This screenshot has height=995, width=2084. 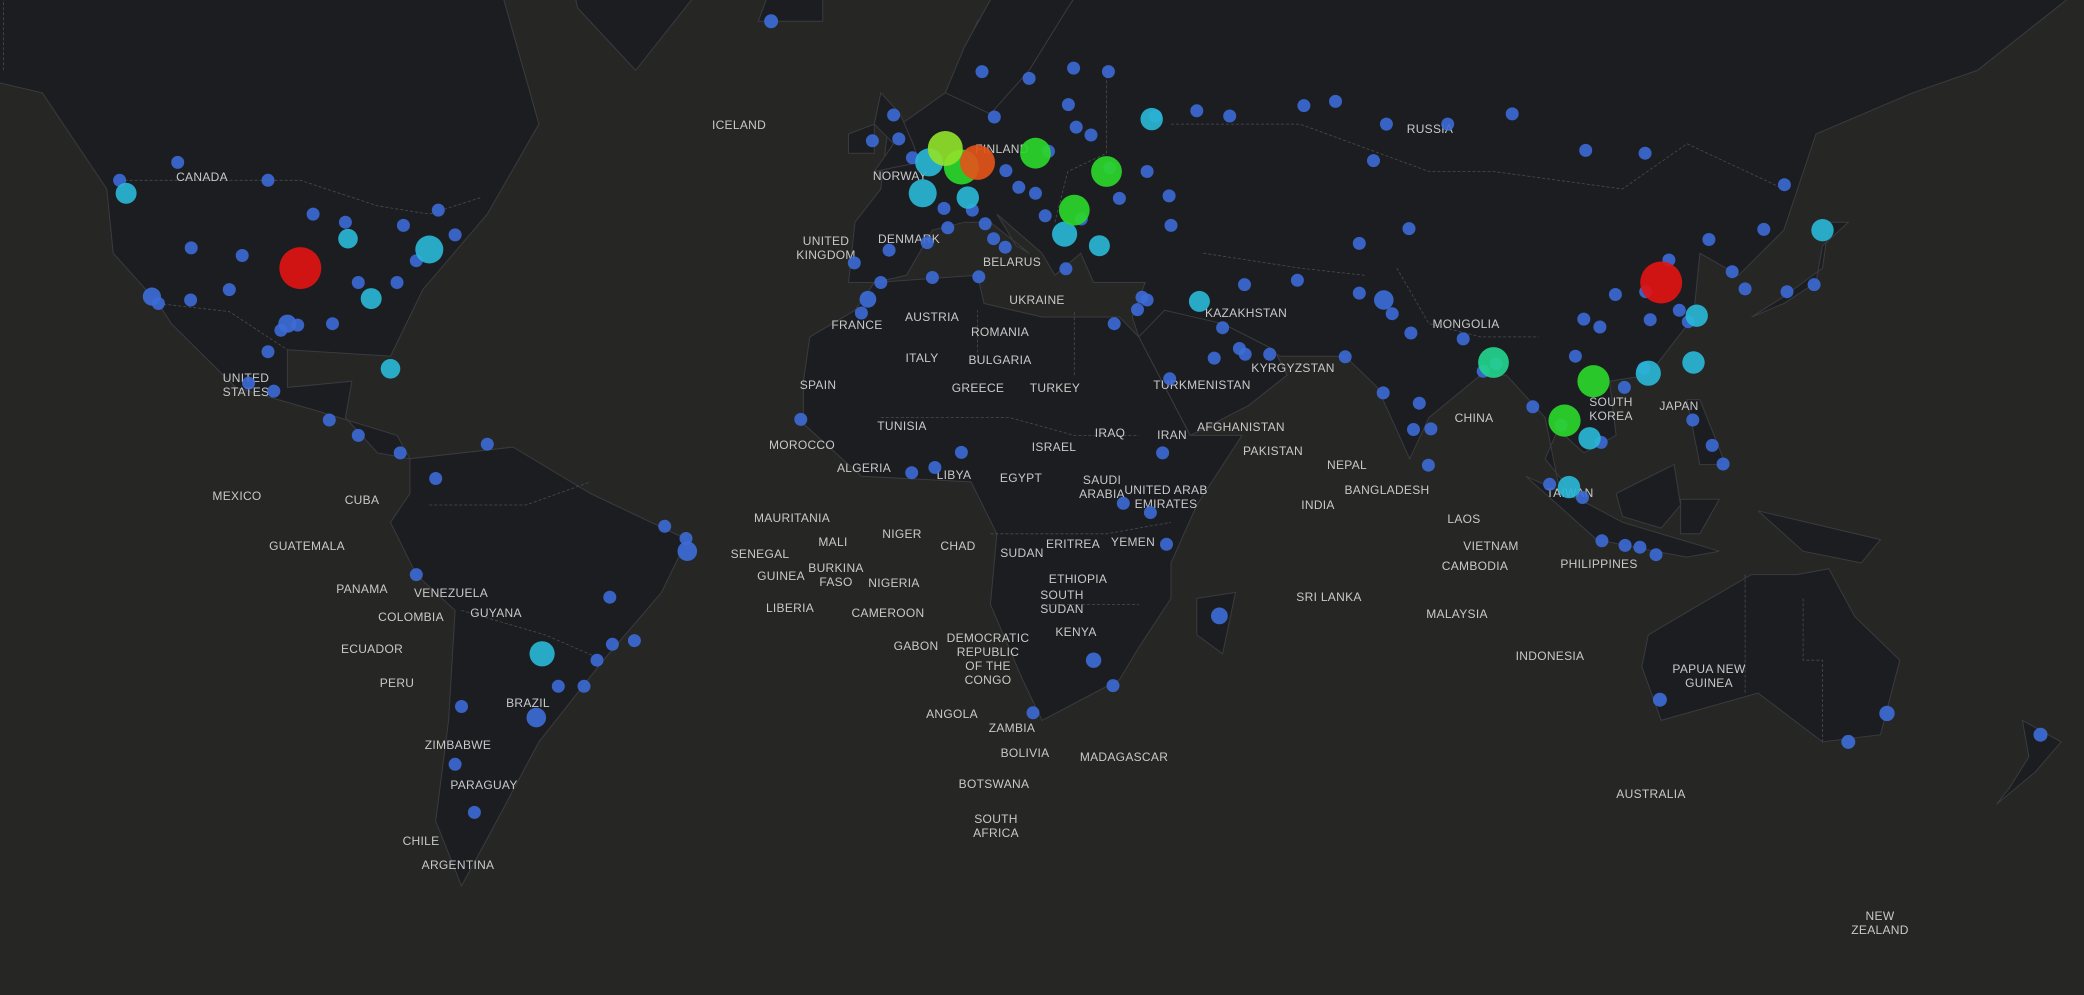 I want to click on map-marker-cuba, so click(x=390, y=369).